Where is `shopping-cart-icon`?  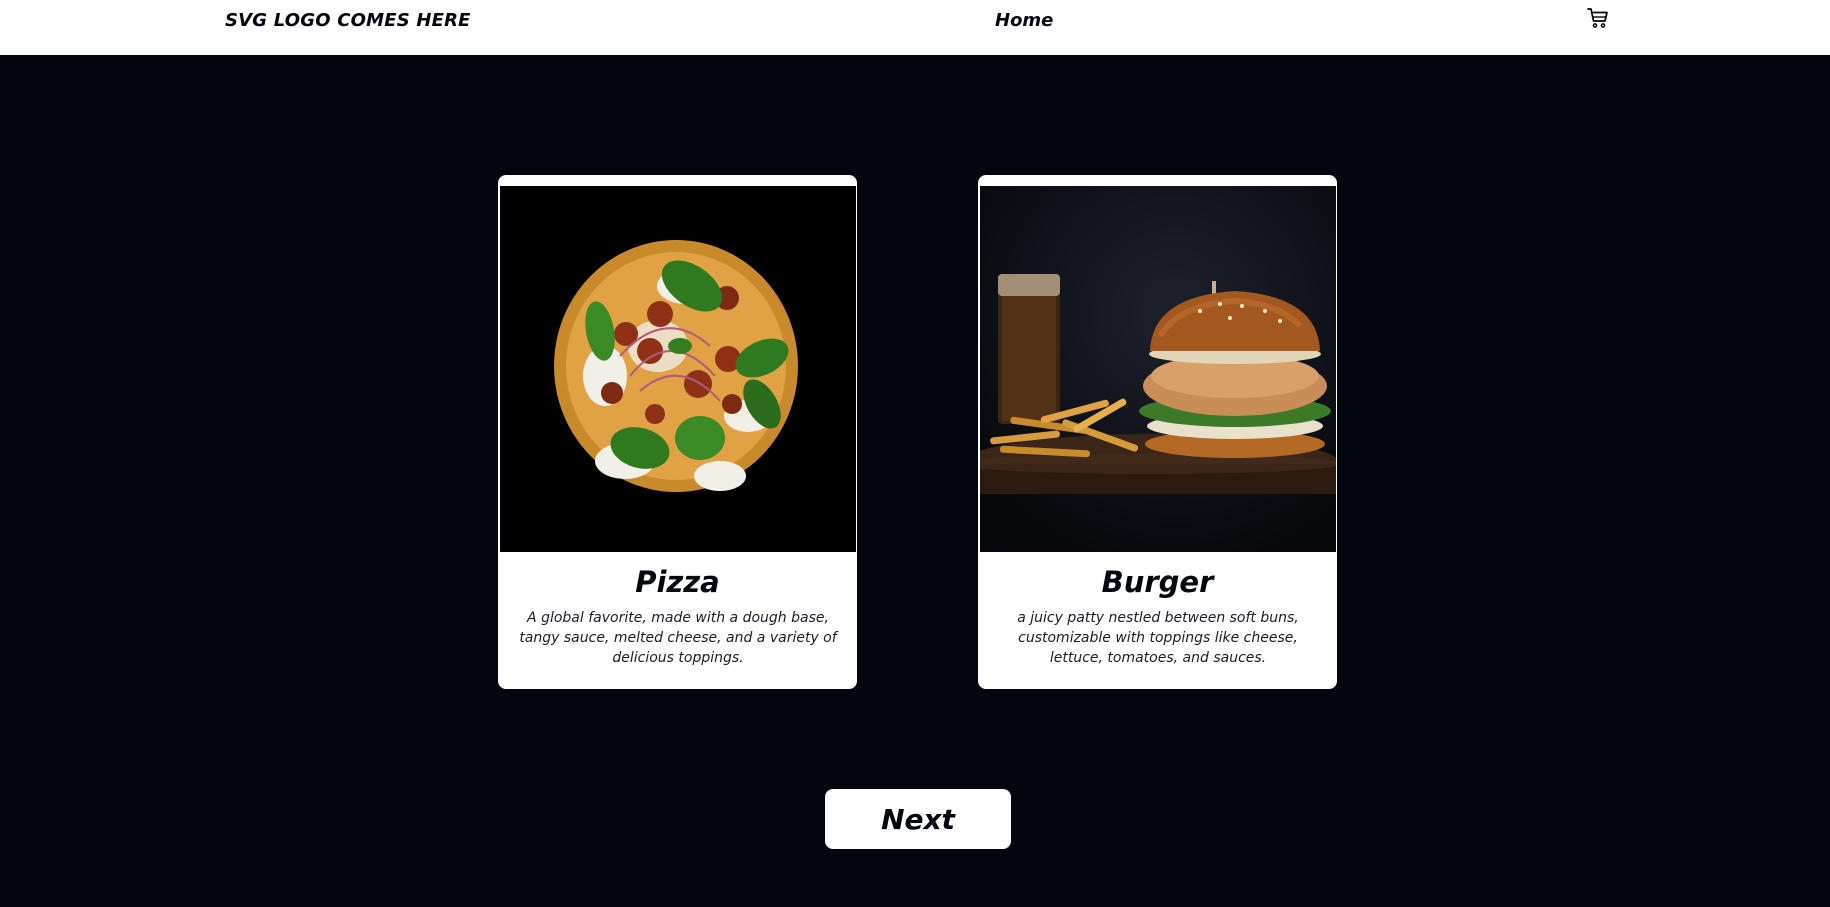
shopping-cart-icon is located at coordinates (1598, 18).